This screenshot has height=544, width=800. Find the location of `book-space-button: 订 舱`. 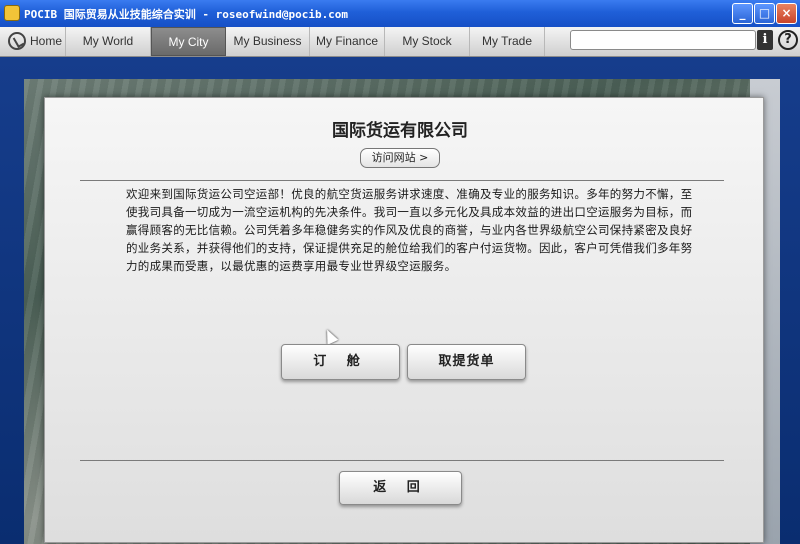

book-space-button: 订 舱 is located at coordinates (340, 362).